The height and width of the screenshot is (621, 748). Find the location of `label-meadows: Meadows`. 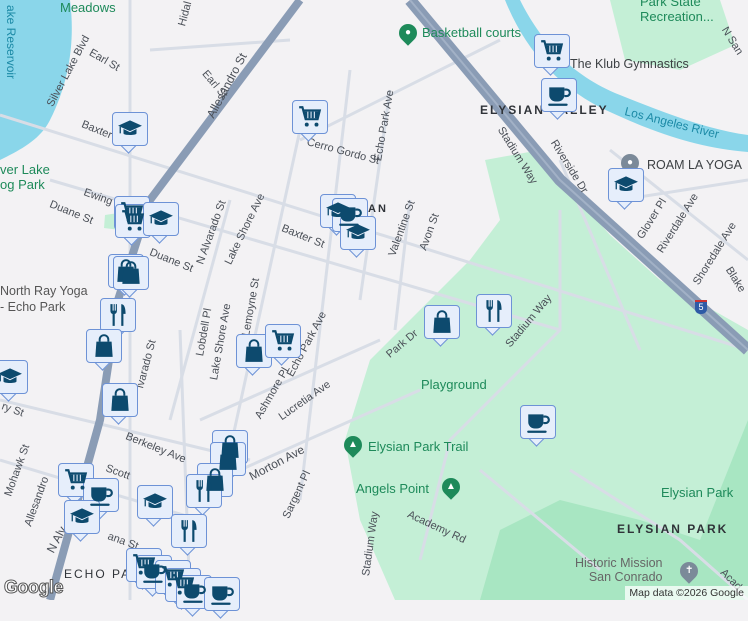

label-meadows: Meadows is located at coordinates (88, 7).